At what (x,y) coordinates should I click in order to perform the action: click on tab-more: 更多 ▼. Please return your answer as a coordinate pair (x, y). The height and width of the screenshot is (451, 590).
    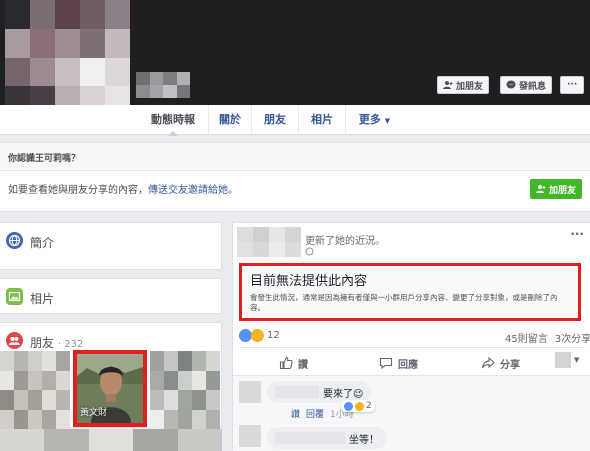
    Looking at the image, I should click on (374, 120).